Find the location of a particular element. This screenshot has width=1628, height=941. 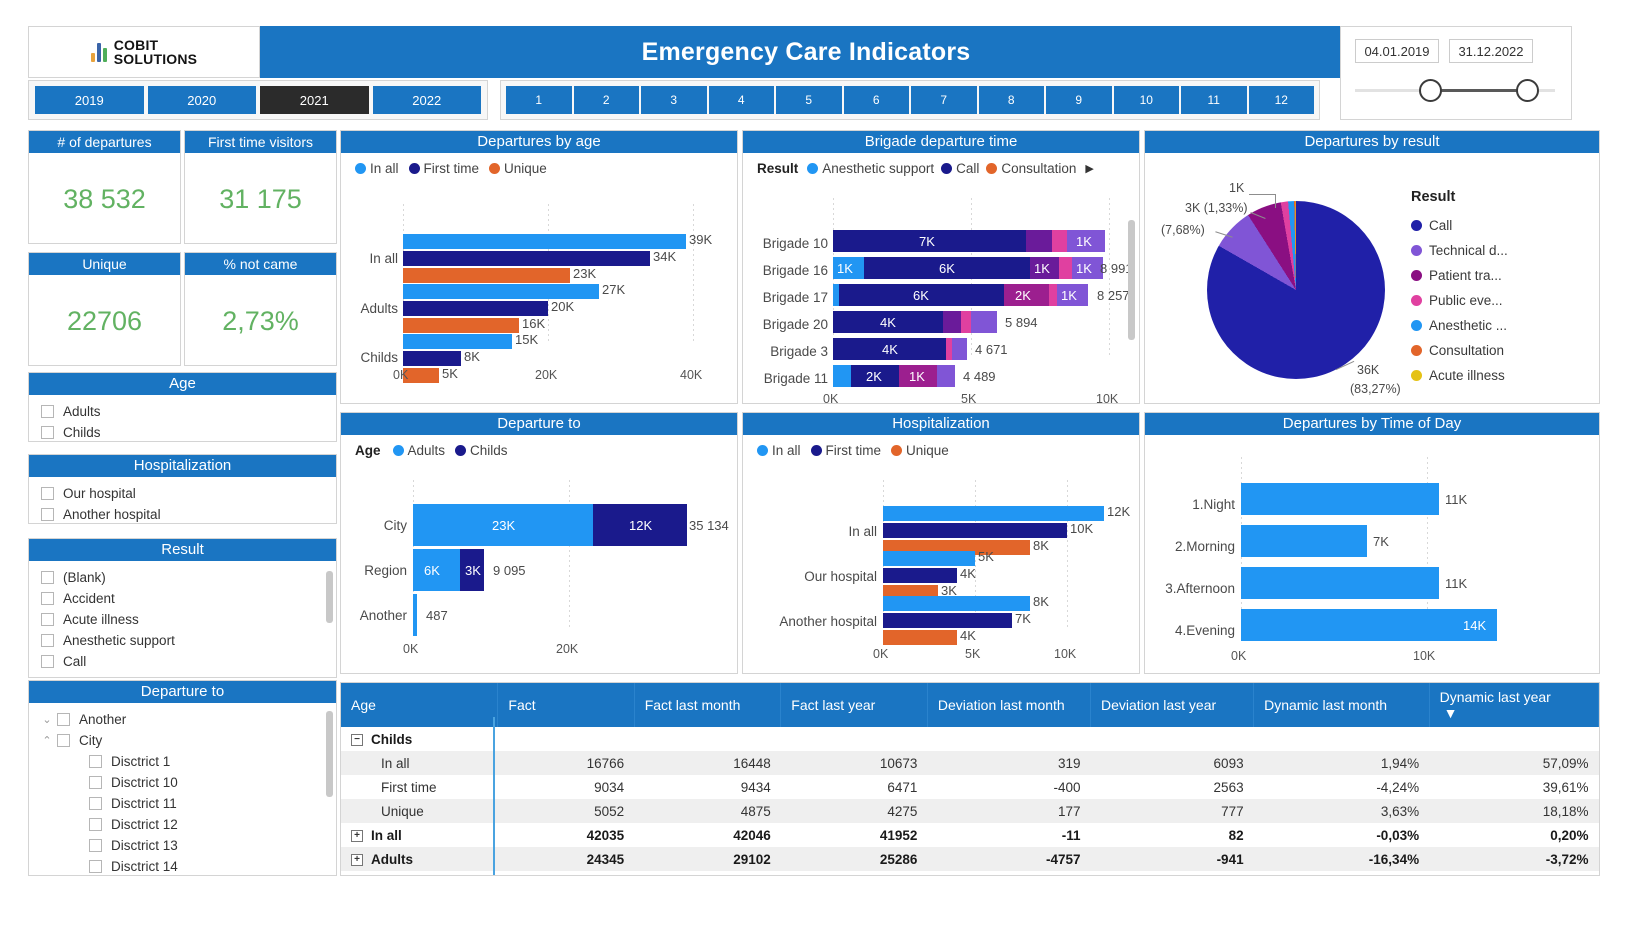

bar-first-time-adults is located at coordinates (475, 308).